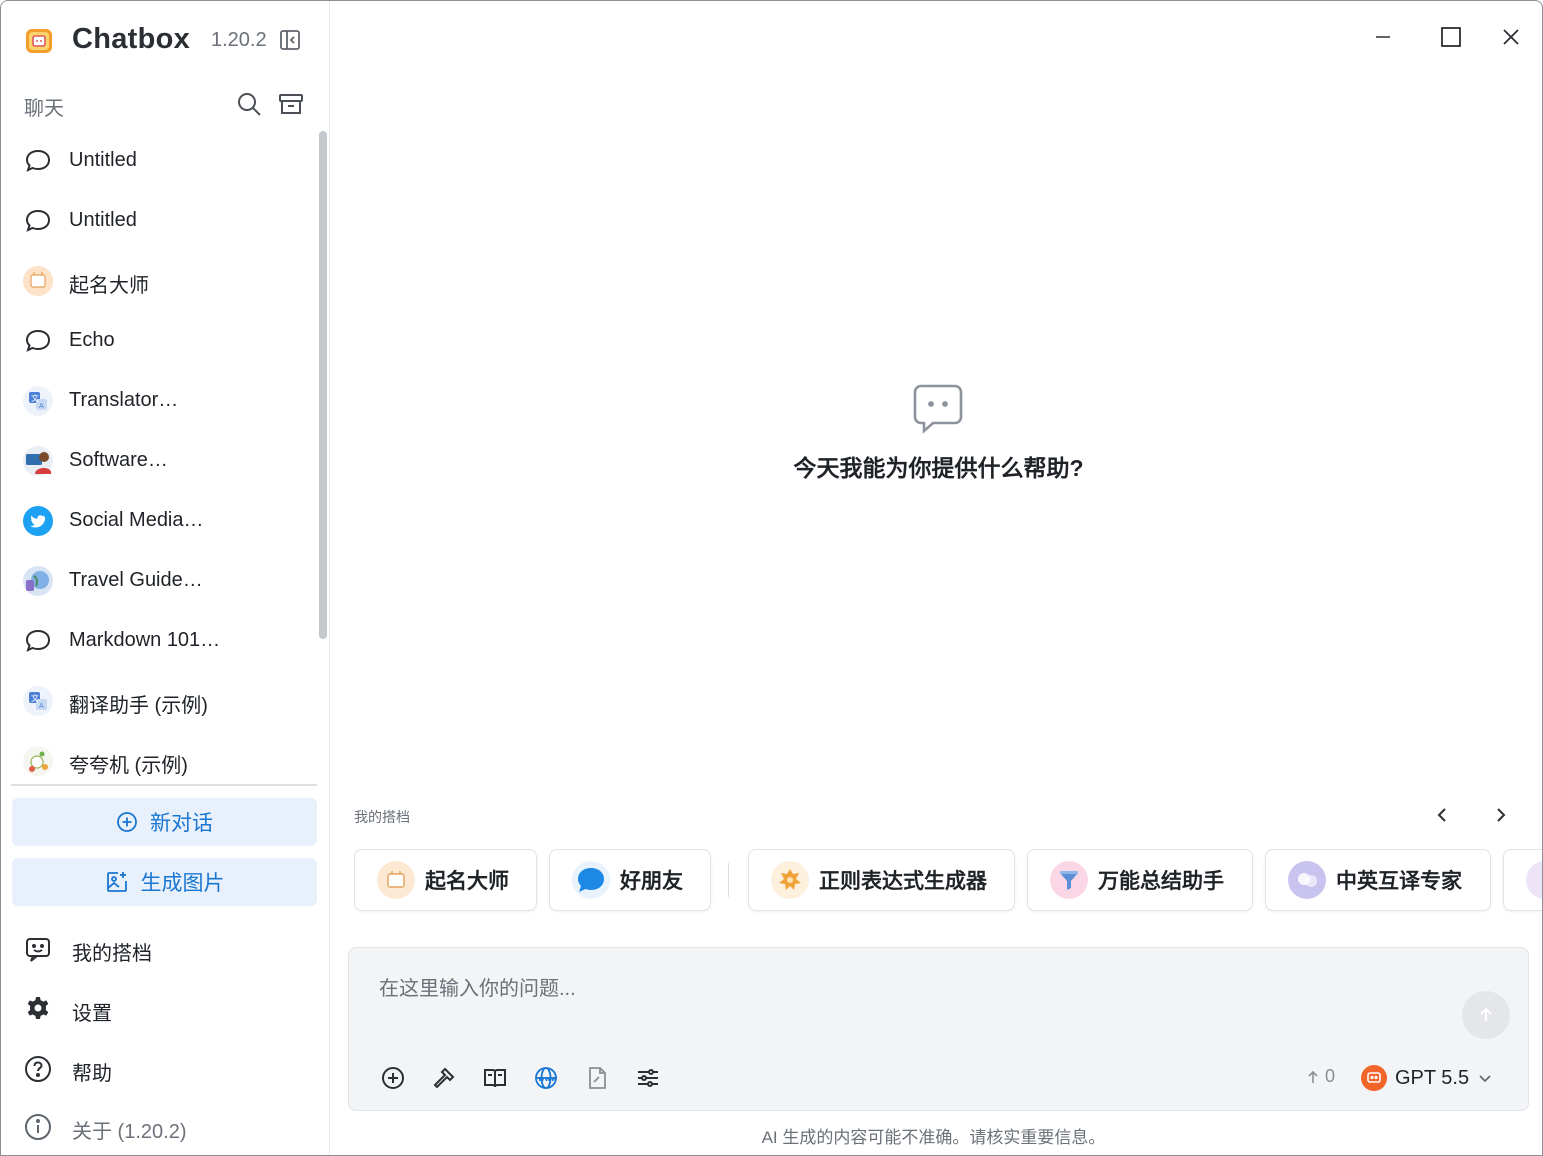 This screenshot has height=1156, width=1543. What do you see at coordinates (38, 521) in the screenshot?
I see `twitter-avatar-icon` at bounding box center [38, 521].